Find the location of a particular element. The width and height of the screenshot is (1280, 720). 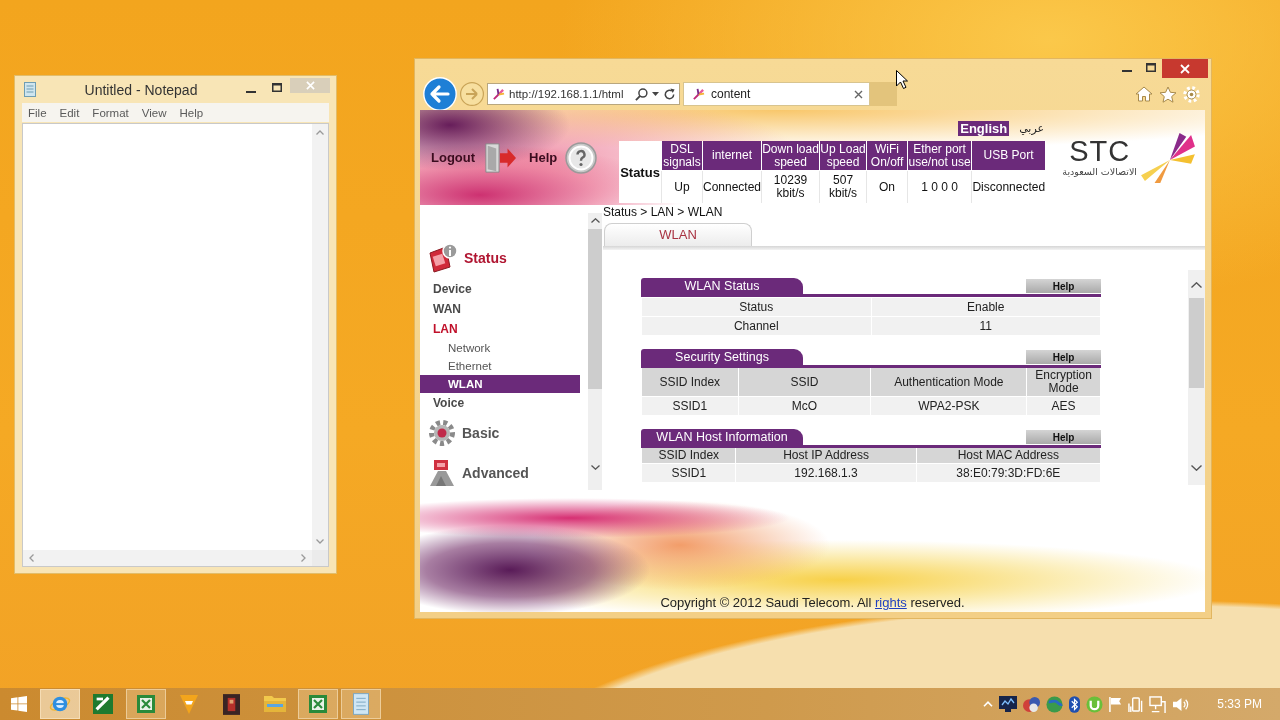

breadcrumb: Status > LAN > WLAN is located at coordinates (663, 212).